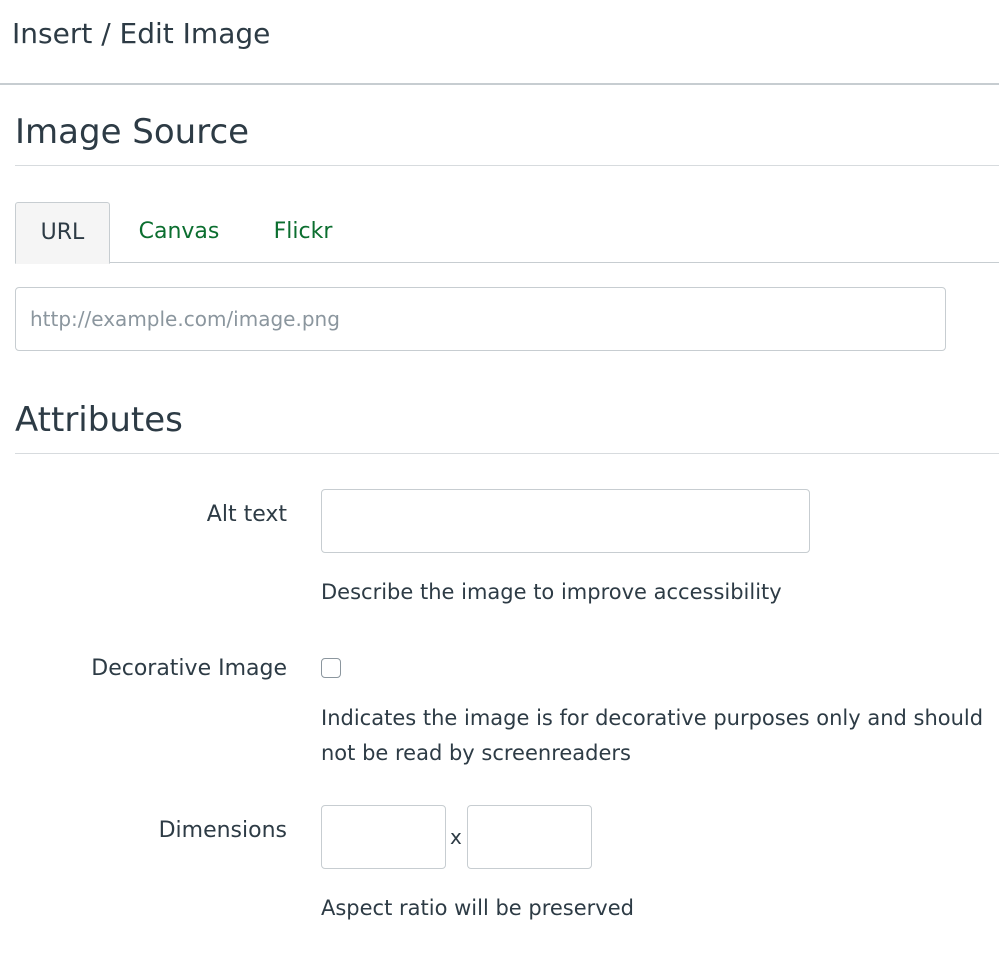 This screenshot has height=970, width=999. What do you see at coordinates (141, 33) in the screenshot?
I see `dialog-title: Insert / Edit Image` at bounding box center [141, 33].